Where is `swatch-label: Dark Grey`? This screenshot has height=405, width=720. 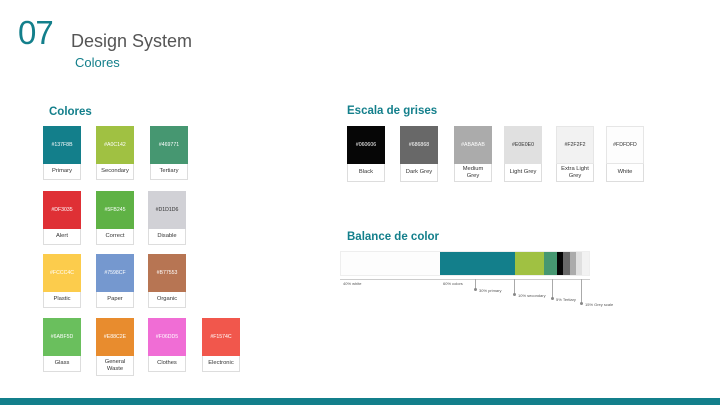 swatch-label: Dark Grey is located at coordinates (419, 173).